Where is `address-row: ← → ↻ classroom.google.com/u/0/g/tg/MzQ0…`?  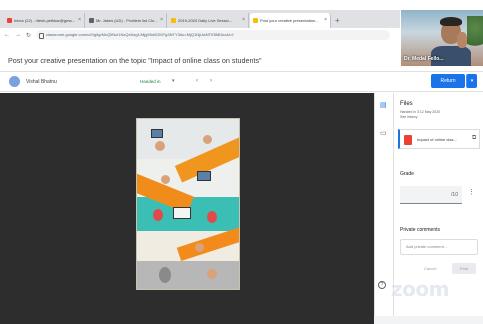
address-row: ← → ↻ classroom.google.com/u/0/g/tg/MzQ0… is located at coordinates (200, 35).